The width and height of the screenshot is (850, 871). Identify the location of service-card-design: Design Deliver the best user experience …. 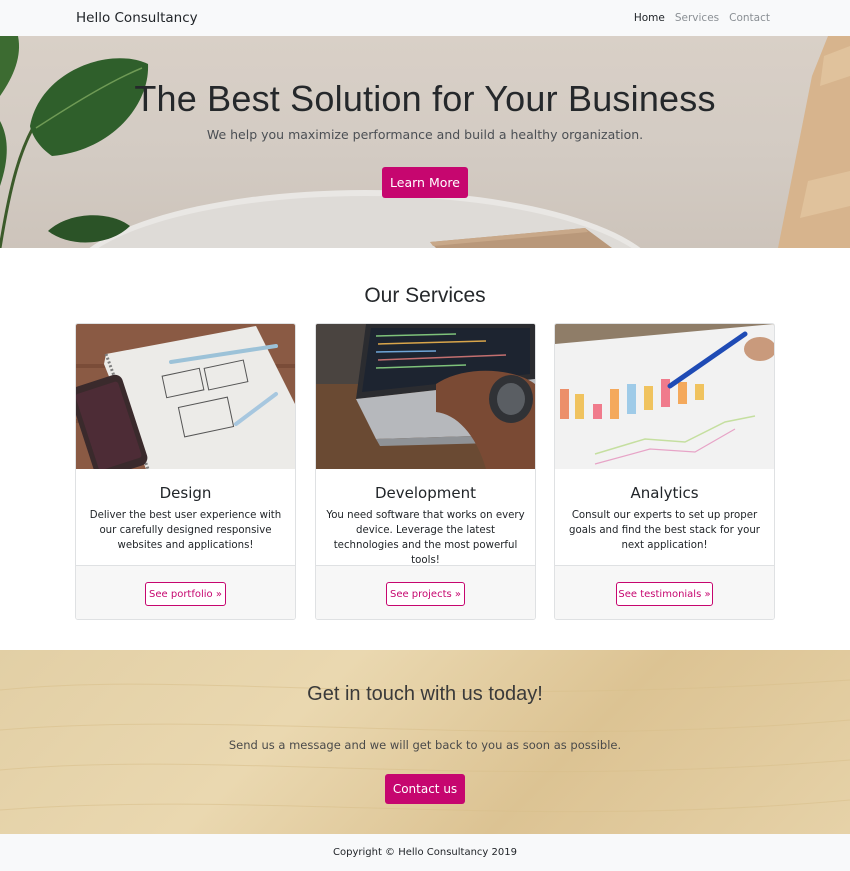
(185, 471).